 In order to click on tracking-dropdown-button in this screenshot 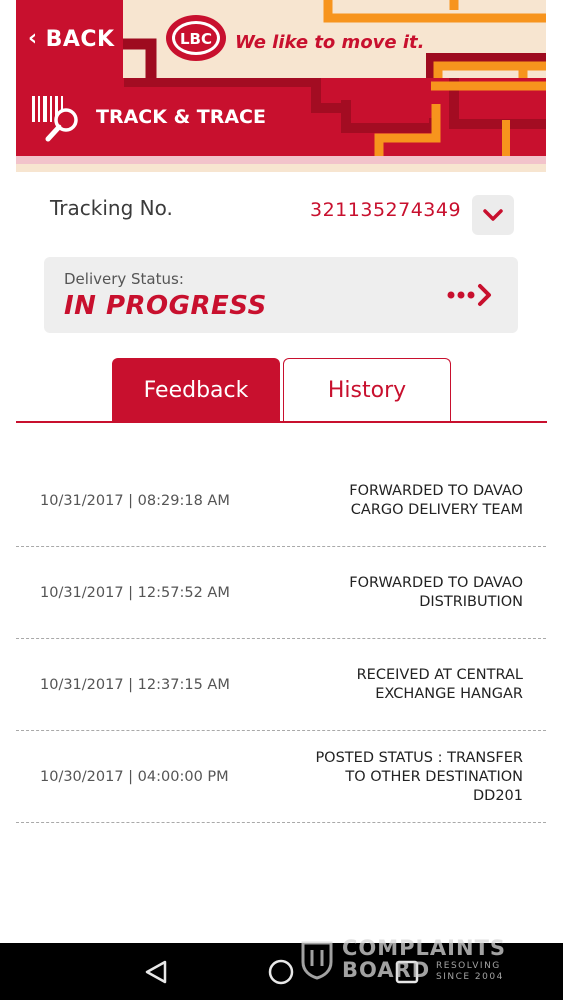, I will do `click(493, 215)`.